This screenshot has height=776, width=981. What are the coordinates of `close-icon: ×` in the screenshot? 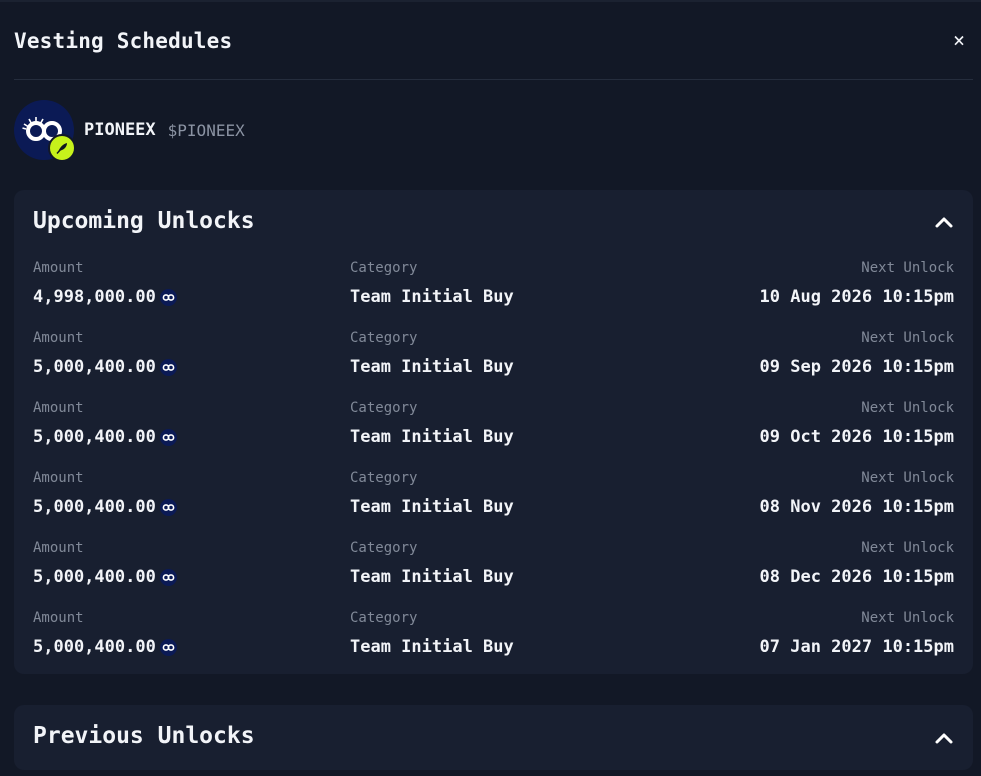 It's located at (959, 40).